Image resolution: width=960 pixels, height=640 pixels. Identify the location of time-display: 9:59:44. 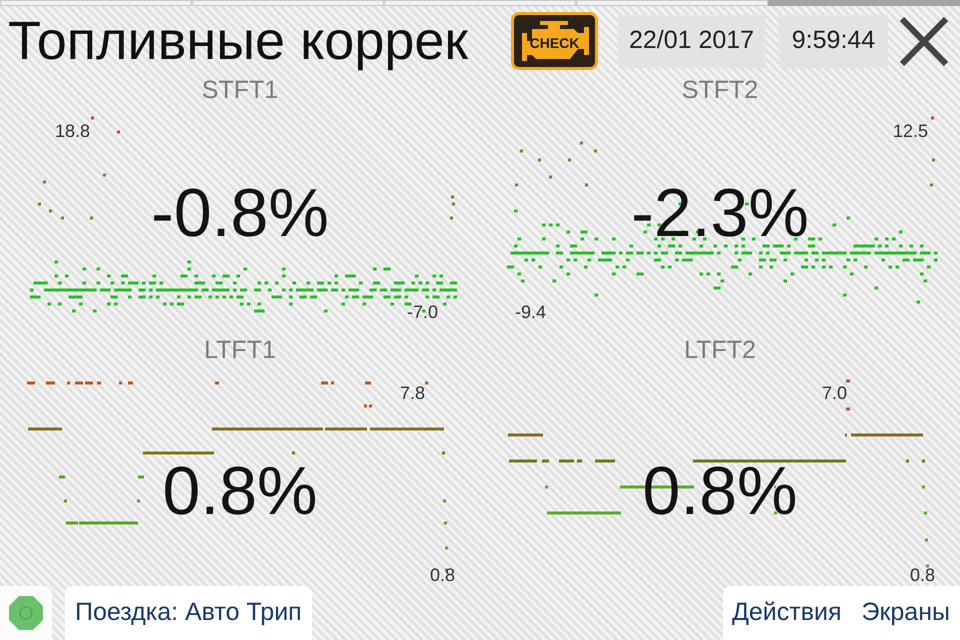
(833, 41).